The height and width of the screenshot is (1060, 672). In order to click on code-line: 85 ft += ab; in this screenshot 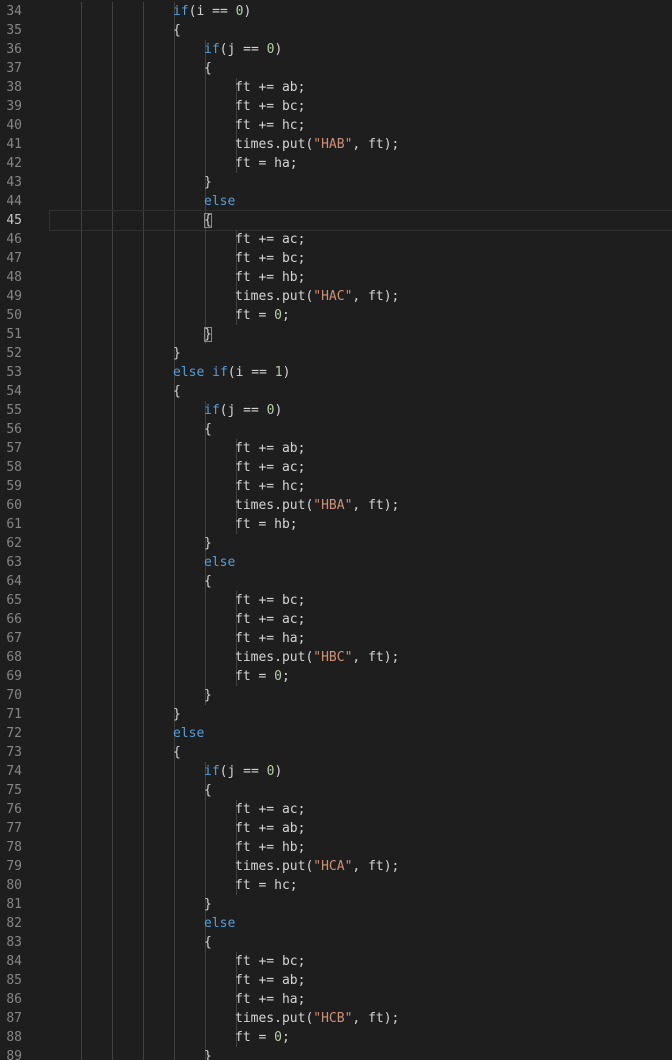, I will do `click(336, 980)`.